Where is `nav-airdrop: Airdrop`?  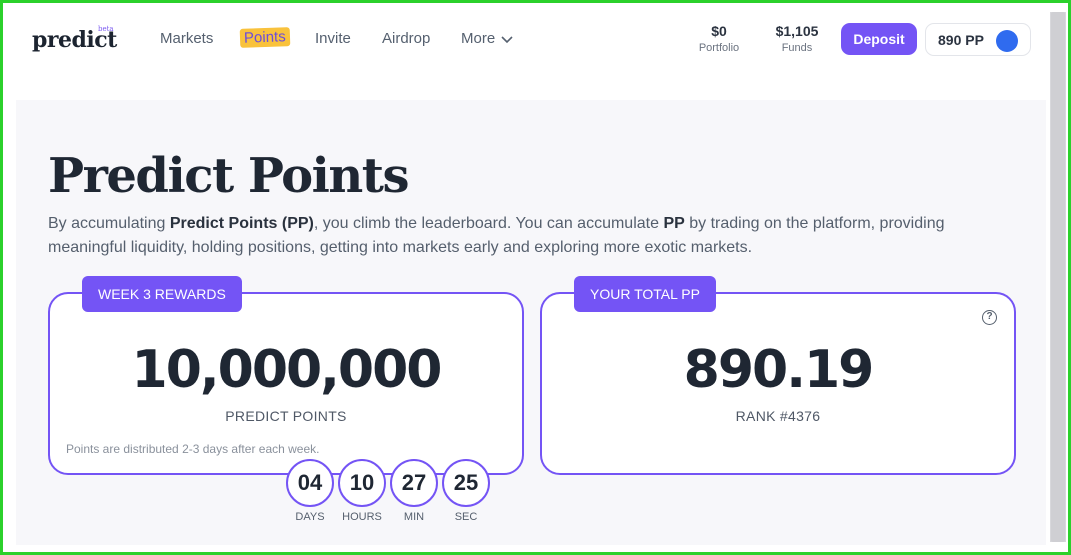 nav-airdrop: Airdrop is located at coordinates (406, 38).